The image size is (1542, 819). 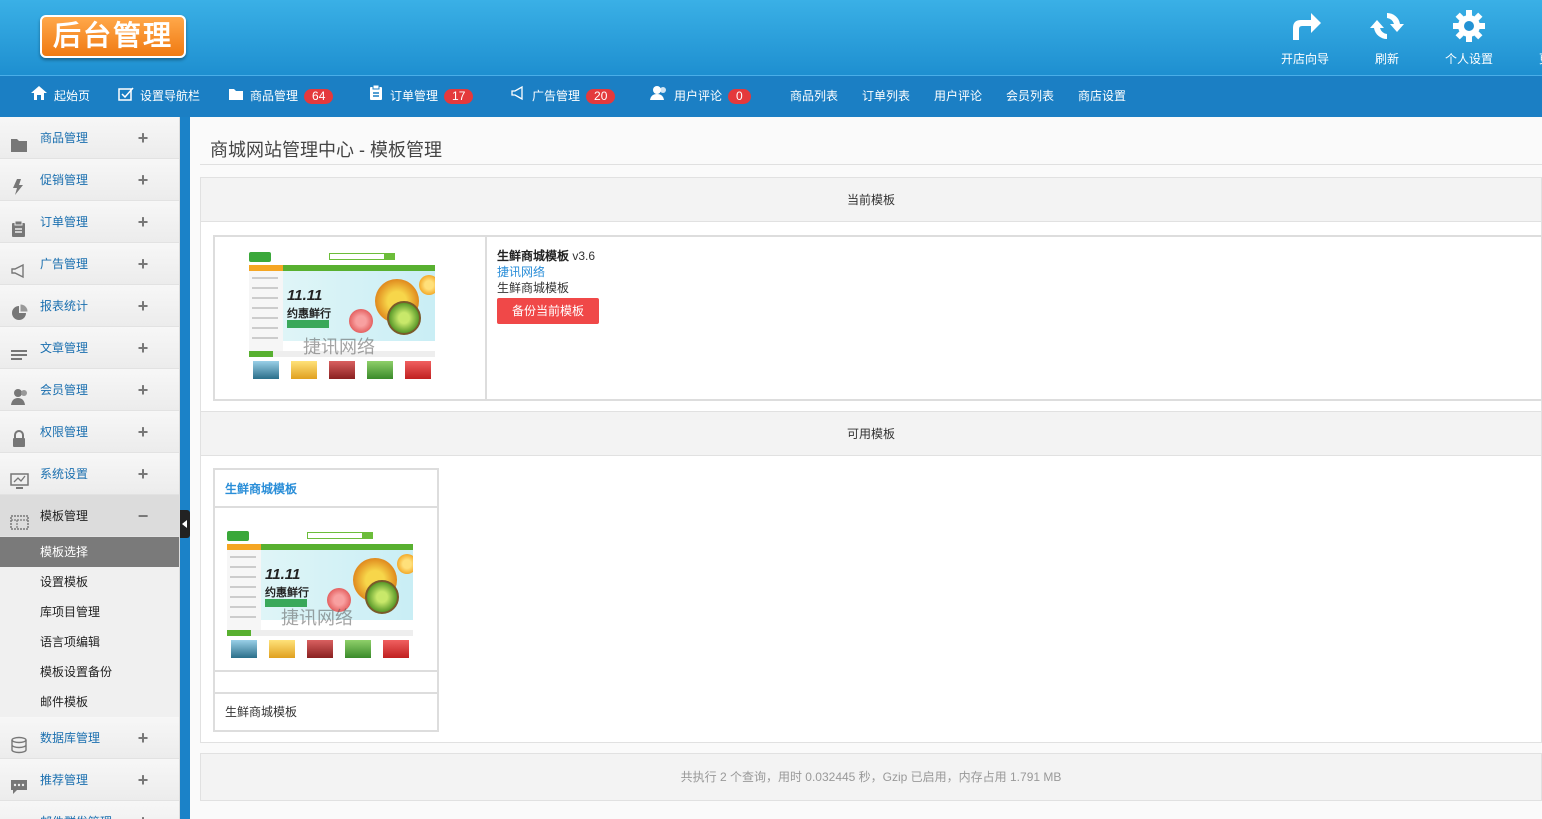 I want to click on preview-search-button, so click(x=368, y=535).